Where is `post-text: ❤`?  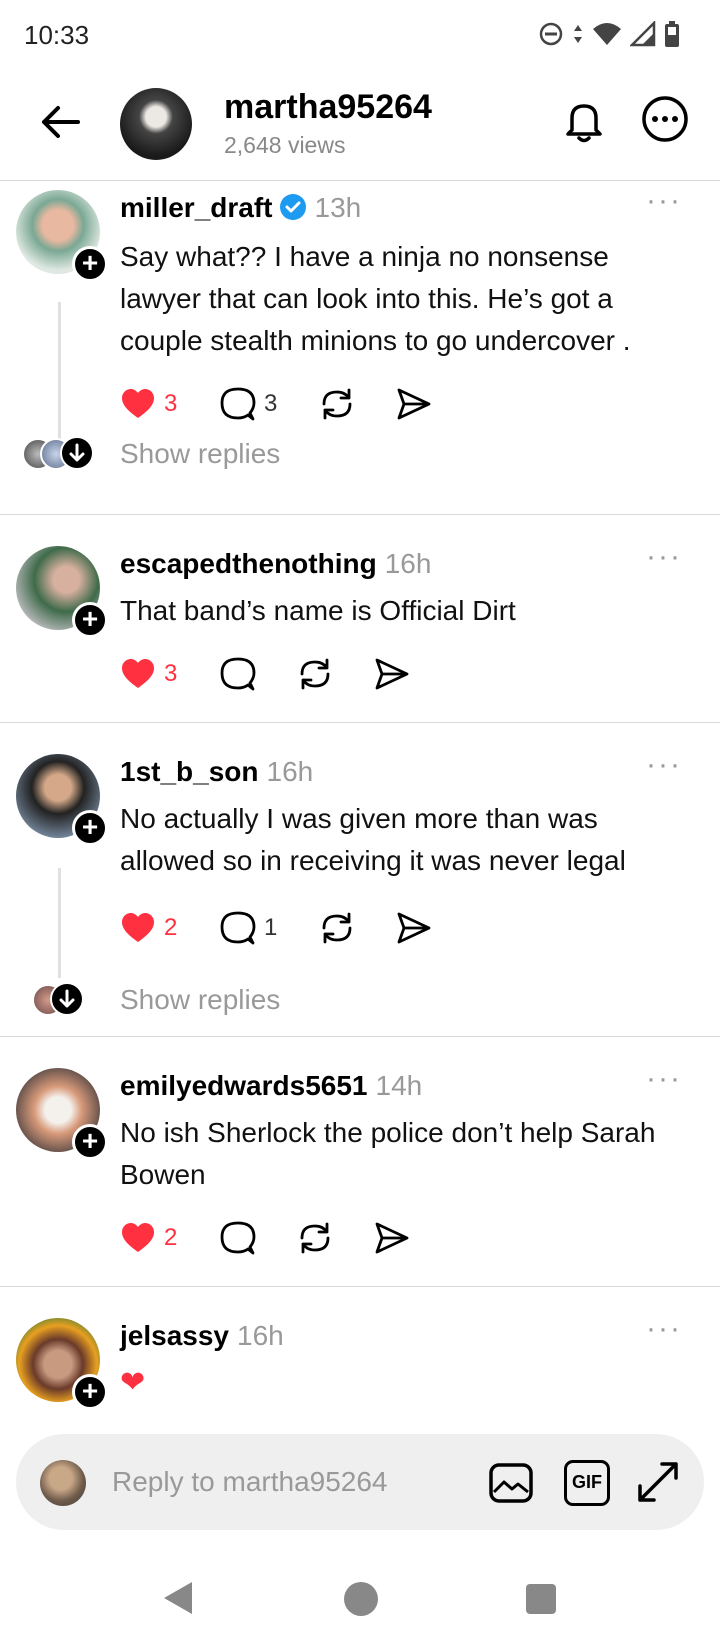
post-text: ❤ is located at coordinates (133, 1382).